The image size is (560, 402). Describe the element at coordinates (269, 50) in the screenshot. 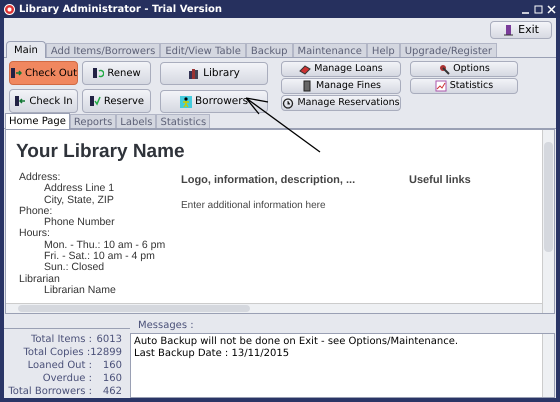

I see `tab: Backup` at that location.